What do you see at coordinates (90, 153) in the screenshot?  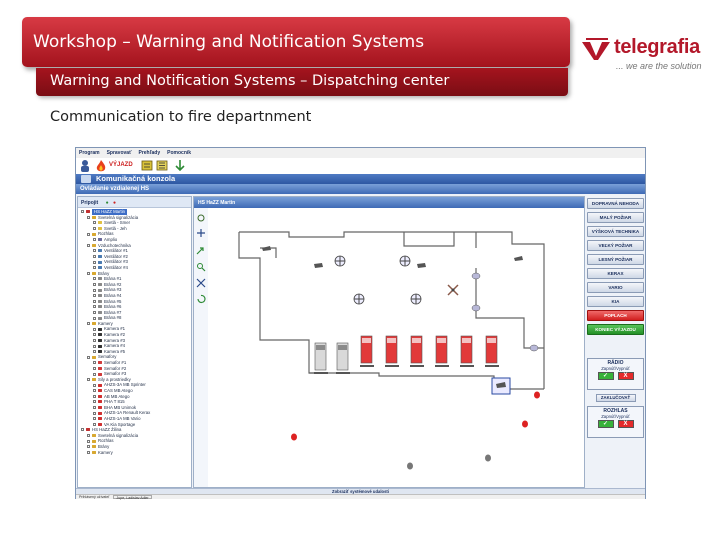 I see `menu-program: Program` at bounding box center [90, 153].